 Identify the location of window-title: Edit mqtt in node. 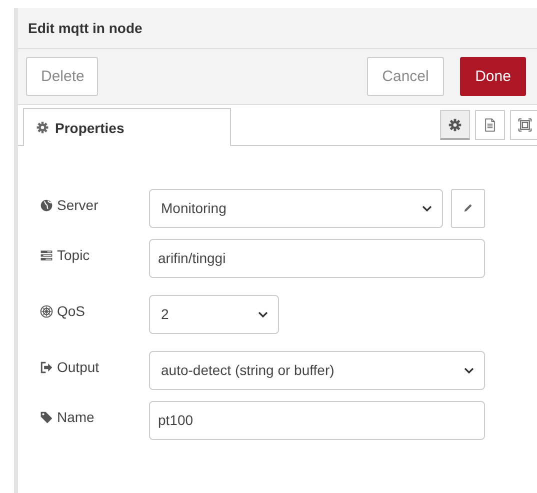
(85, 28).